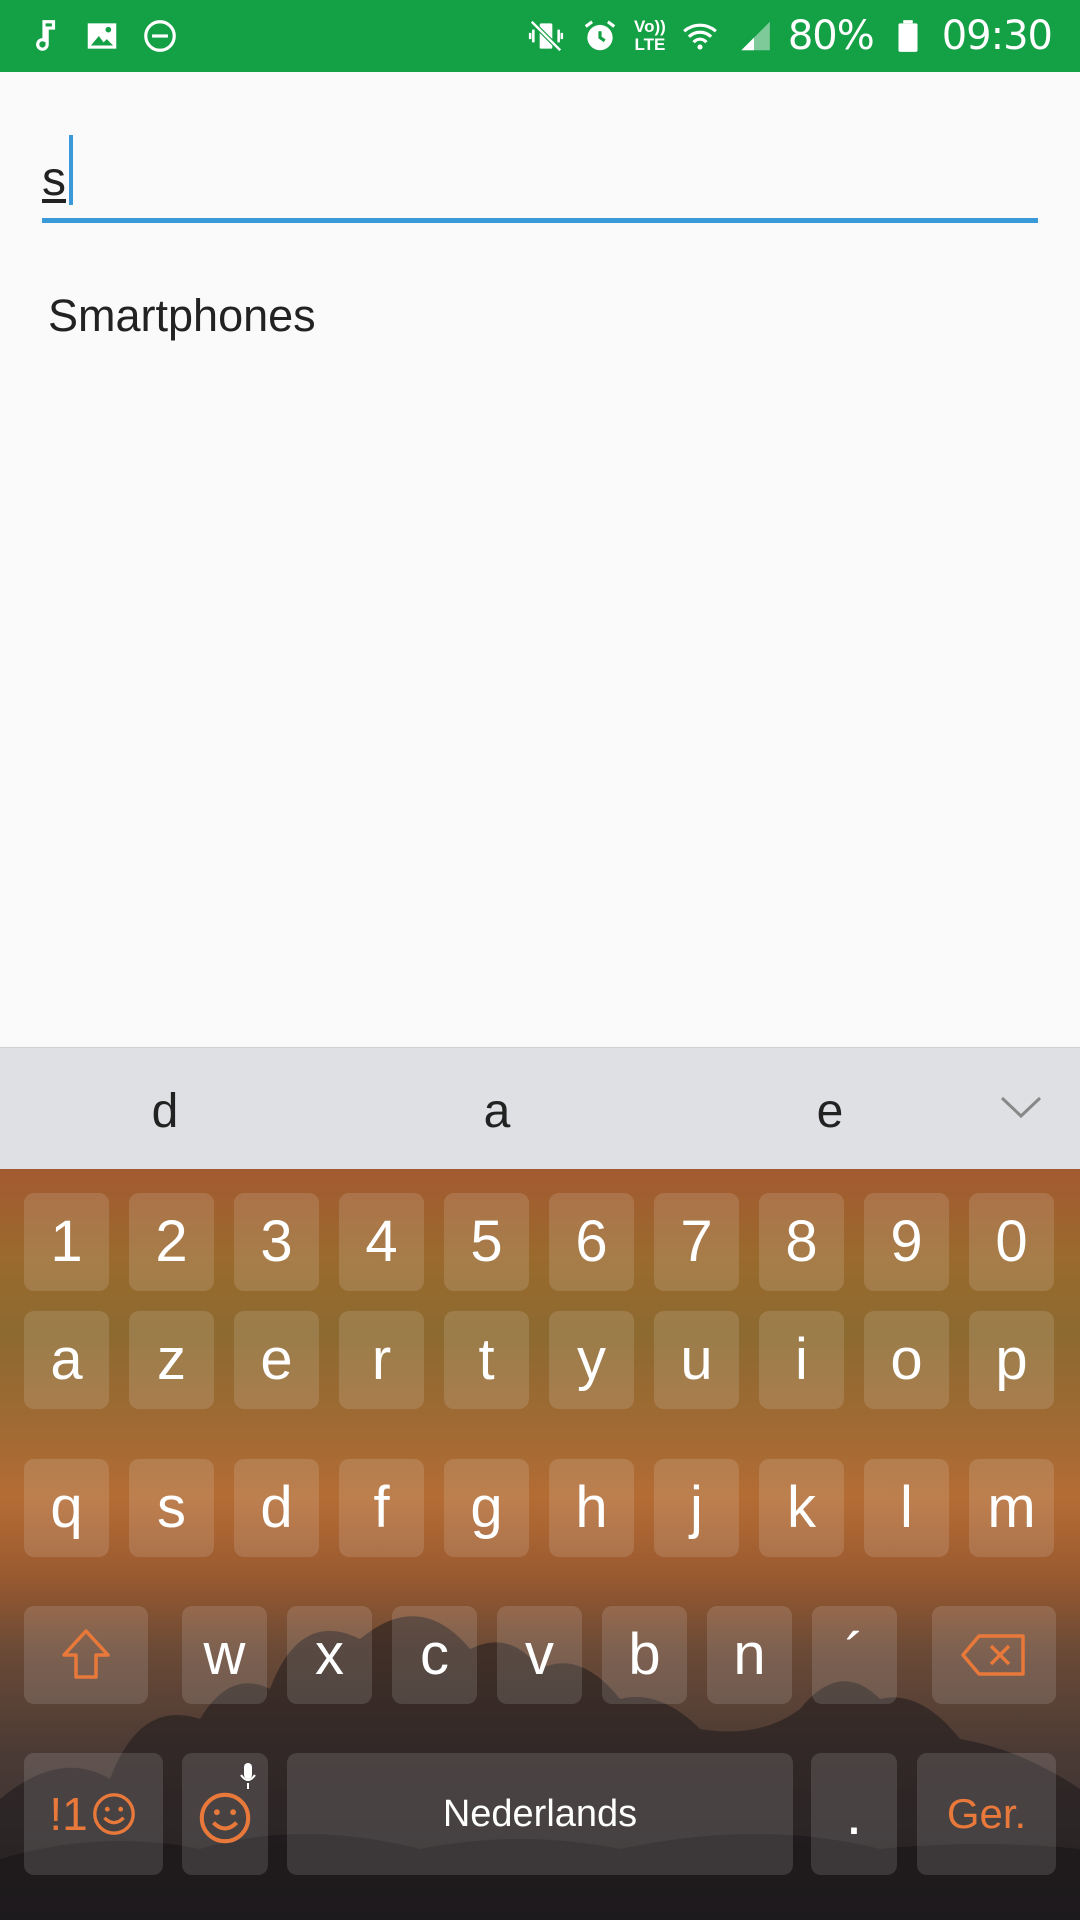 The width and height of the screenshot is (1080, 1920). I want to click on lte-label: LTE, so click(650, 44).